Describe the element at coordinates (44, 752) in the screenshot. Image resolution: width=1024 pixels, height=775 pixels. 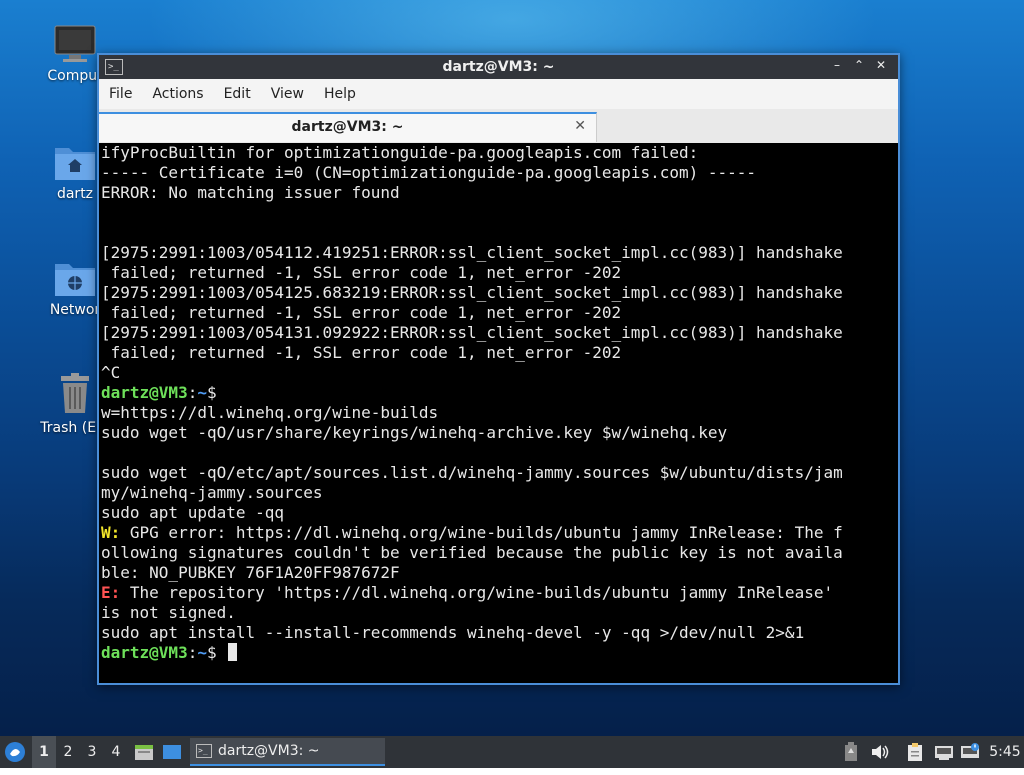
I see `workspace-1: 1` at that location.